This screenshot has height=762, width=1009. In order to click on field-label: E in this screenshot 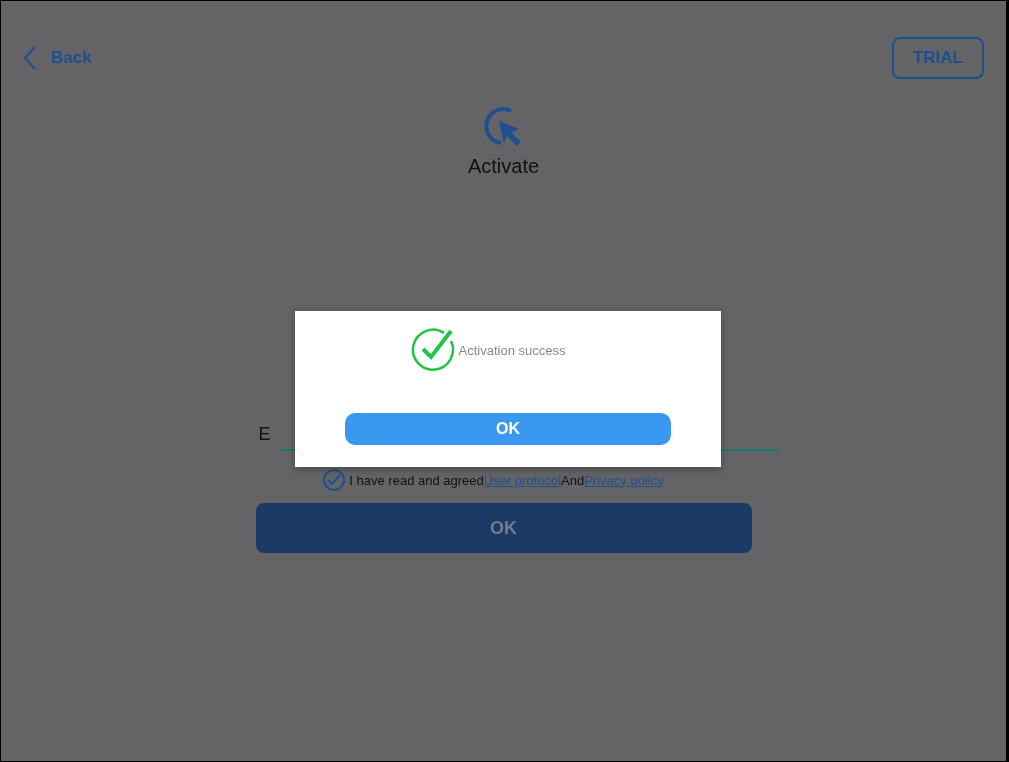, I will do `click(264, 434)`.